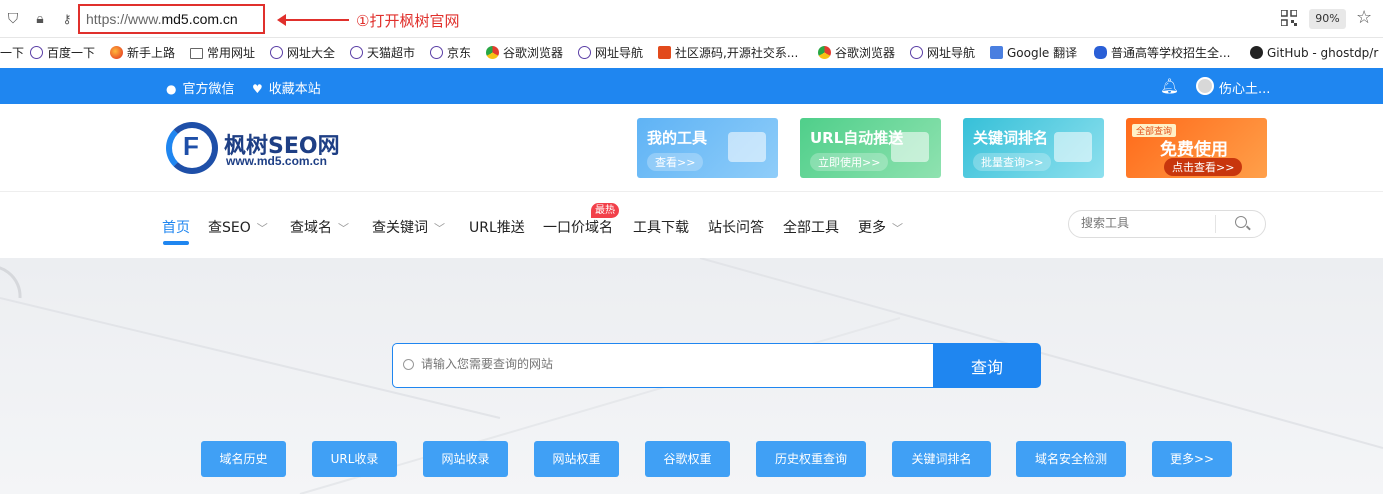 The width and height of the screenshot is (1383, 494). I want to click on folder-icon, so click(196, 53).